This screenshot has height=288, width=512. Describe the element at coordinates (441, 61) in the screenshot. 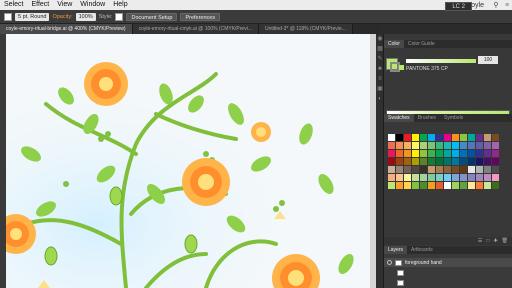

I see `tint-slider` at that location.